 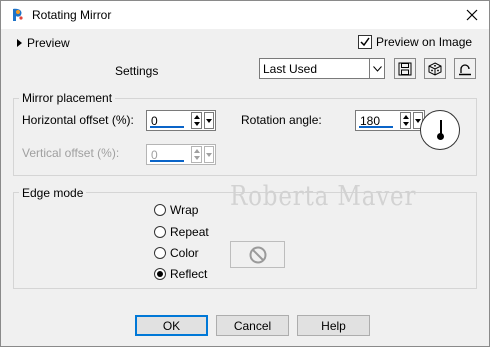 I want to click on expand-arrow-icon, so click(x=19, y=43).